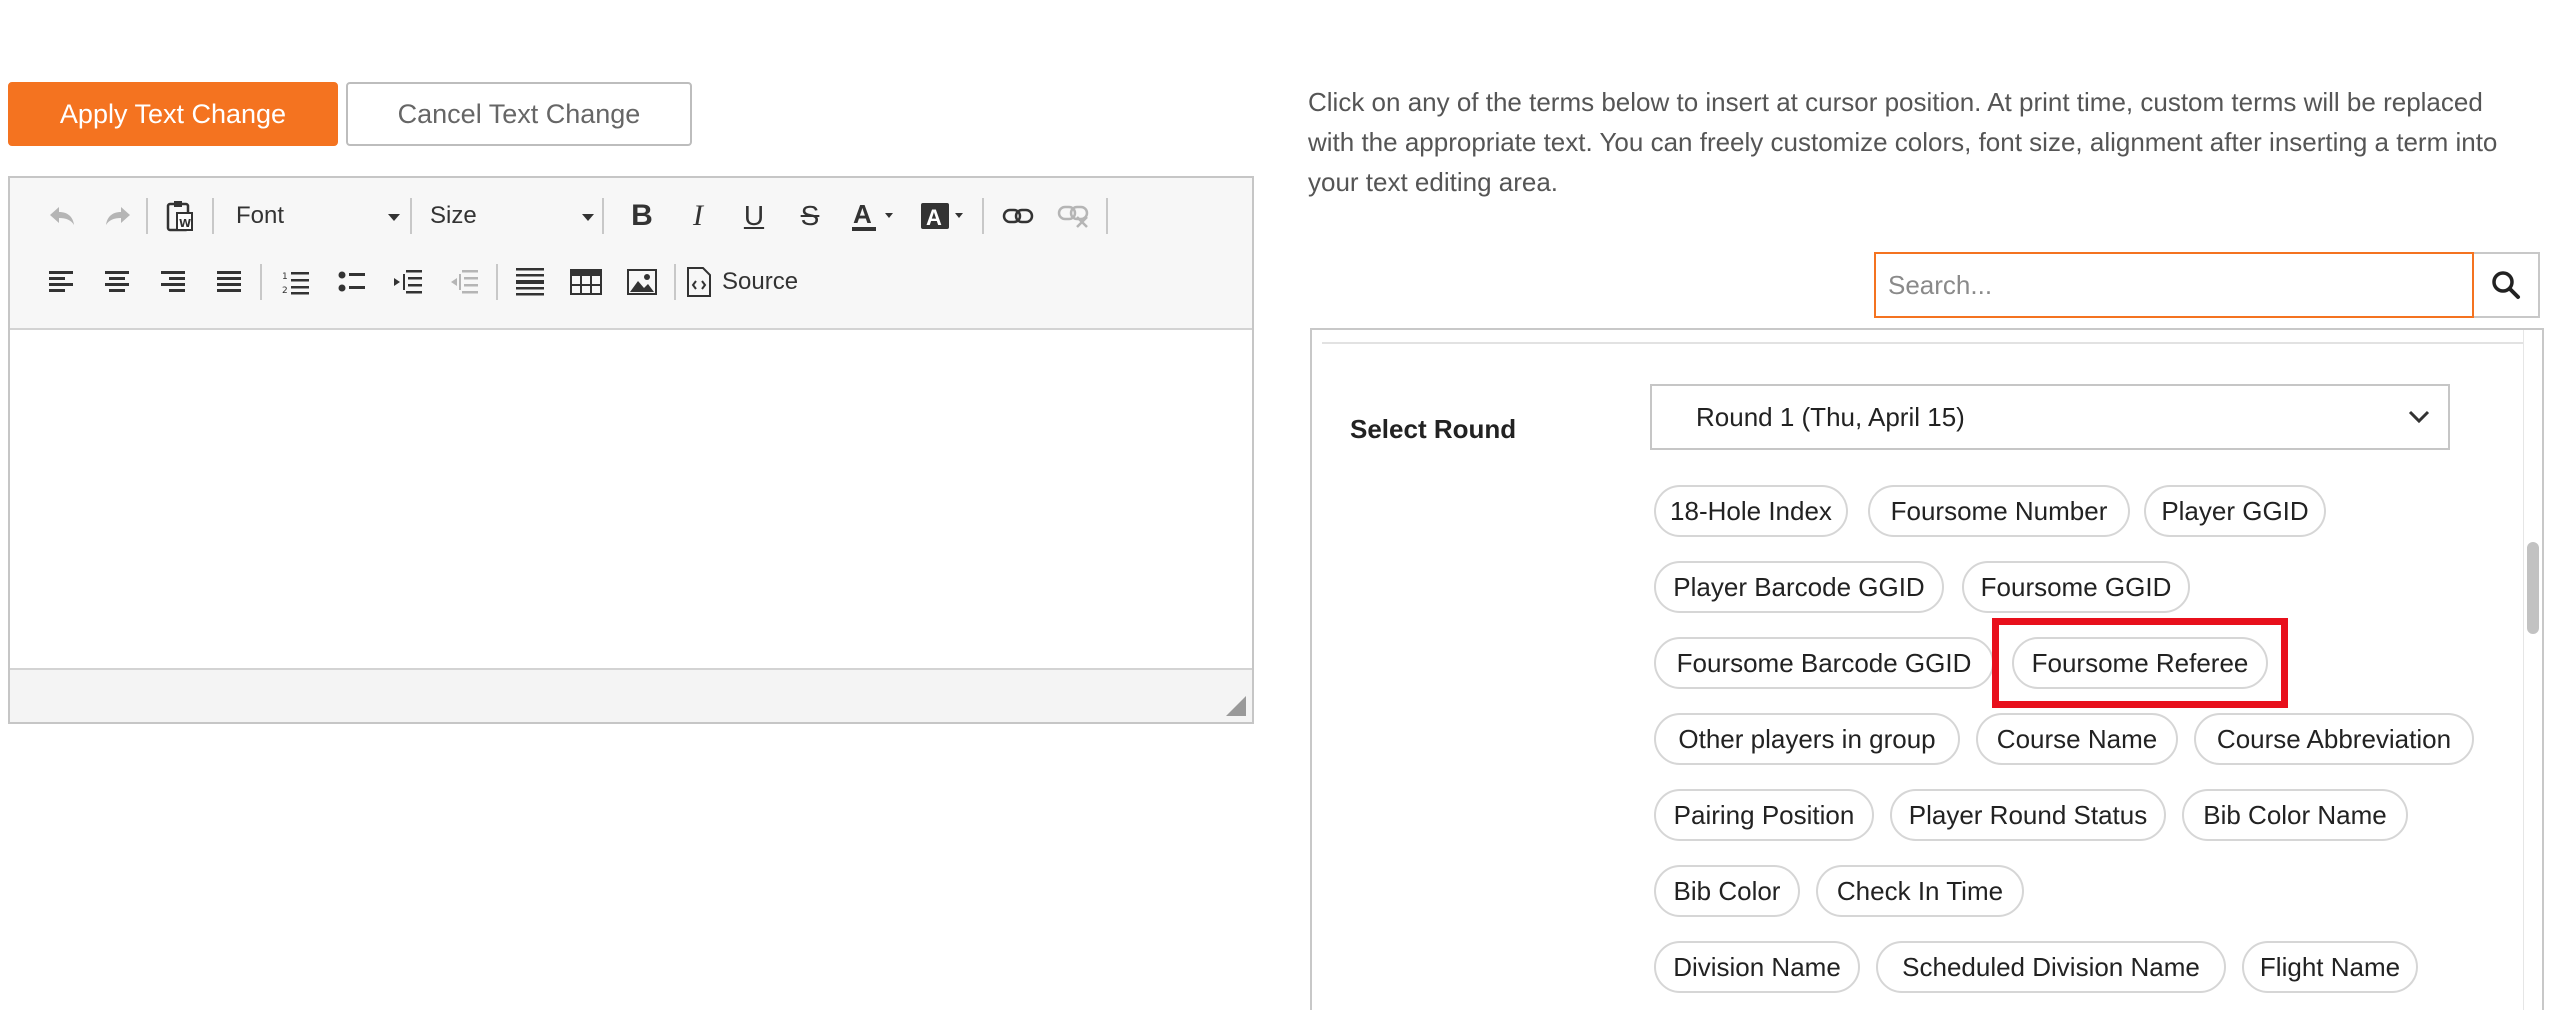  I want to click on font-select: Font, so click(320, 216).